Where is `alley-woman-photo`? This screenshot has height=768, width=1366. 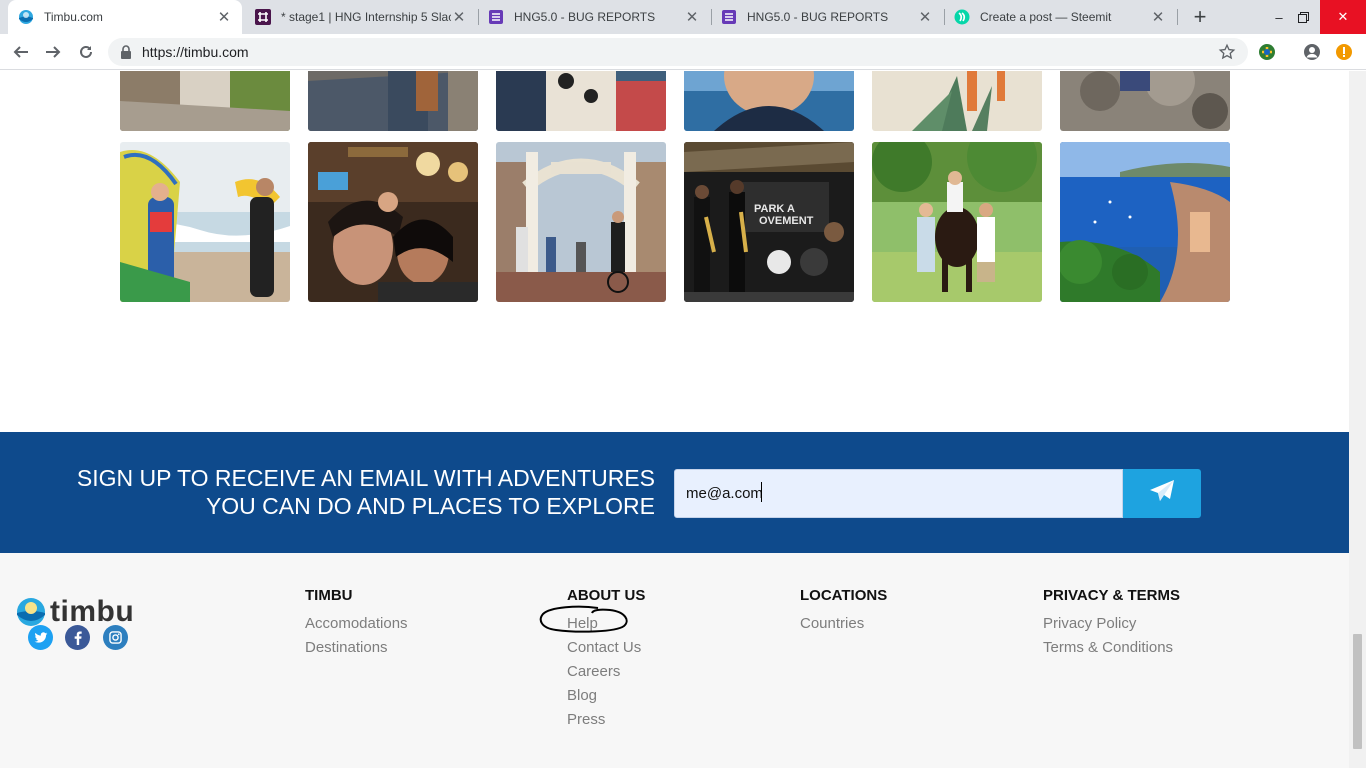
alley-woman-photo is located at coordinates (393, 101).